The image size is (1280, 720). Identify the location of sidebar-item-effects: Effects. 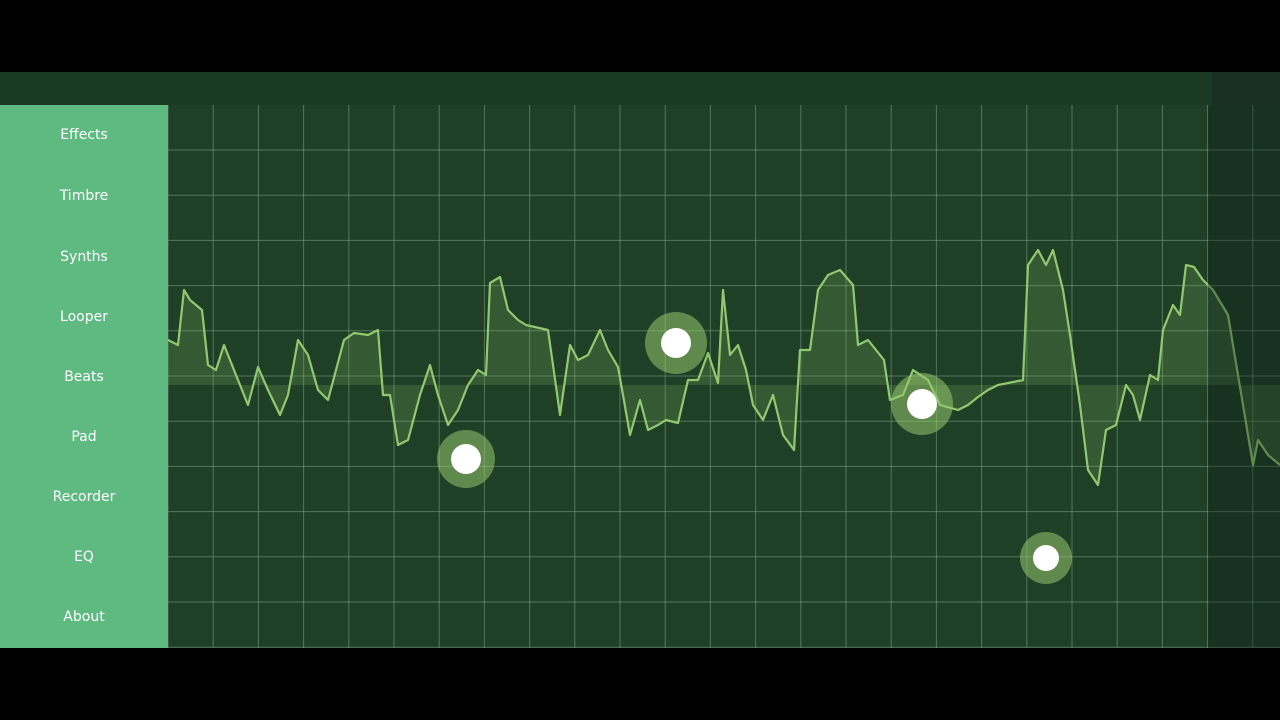
(84, 135).